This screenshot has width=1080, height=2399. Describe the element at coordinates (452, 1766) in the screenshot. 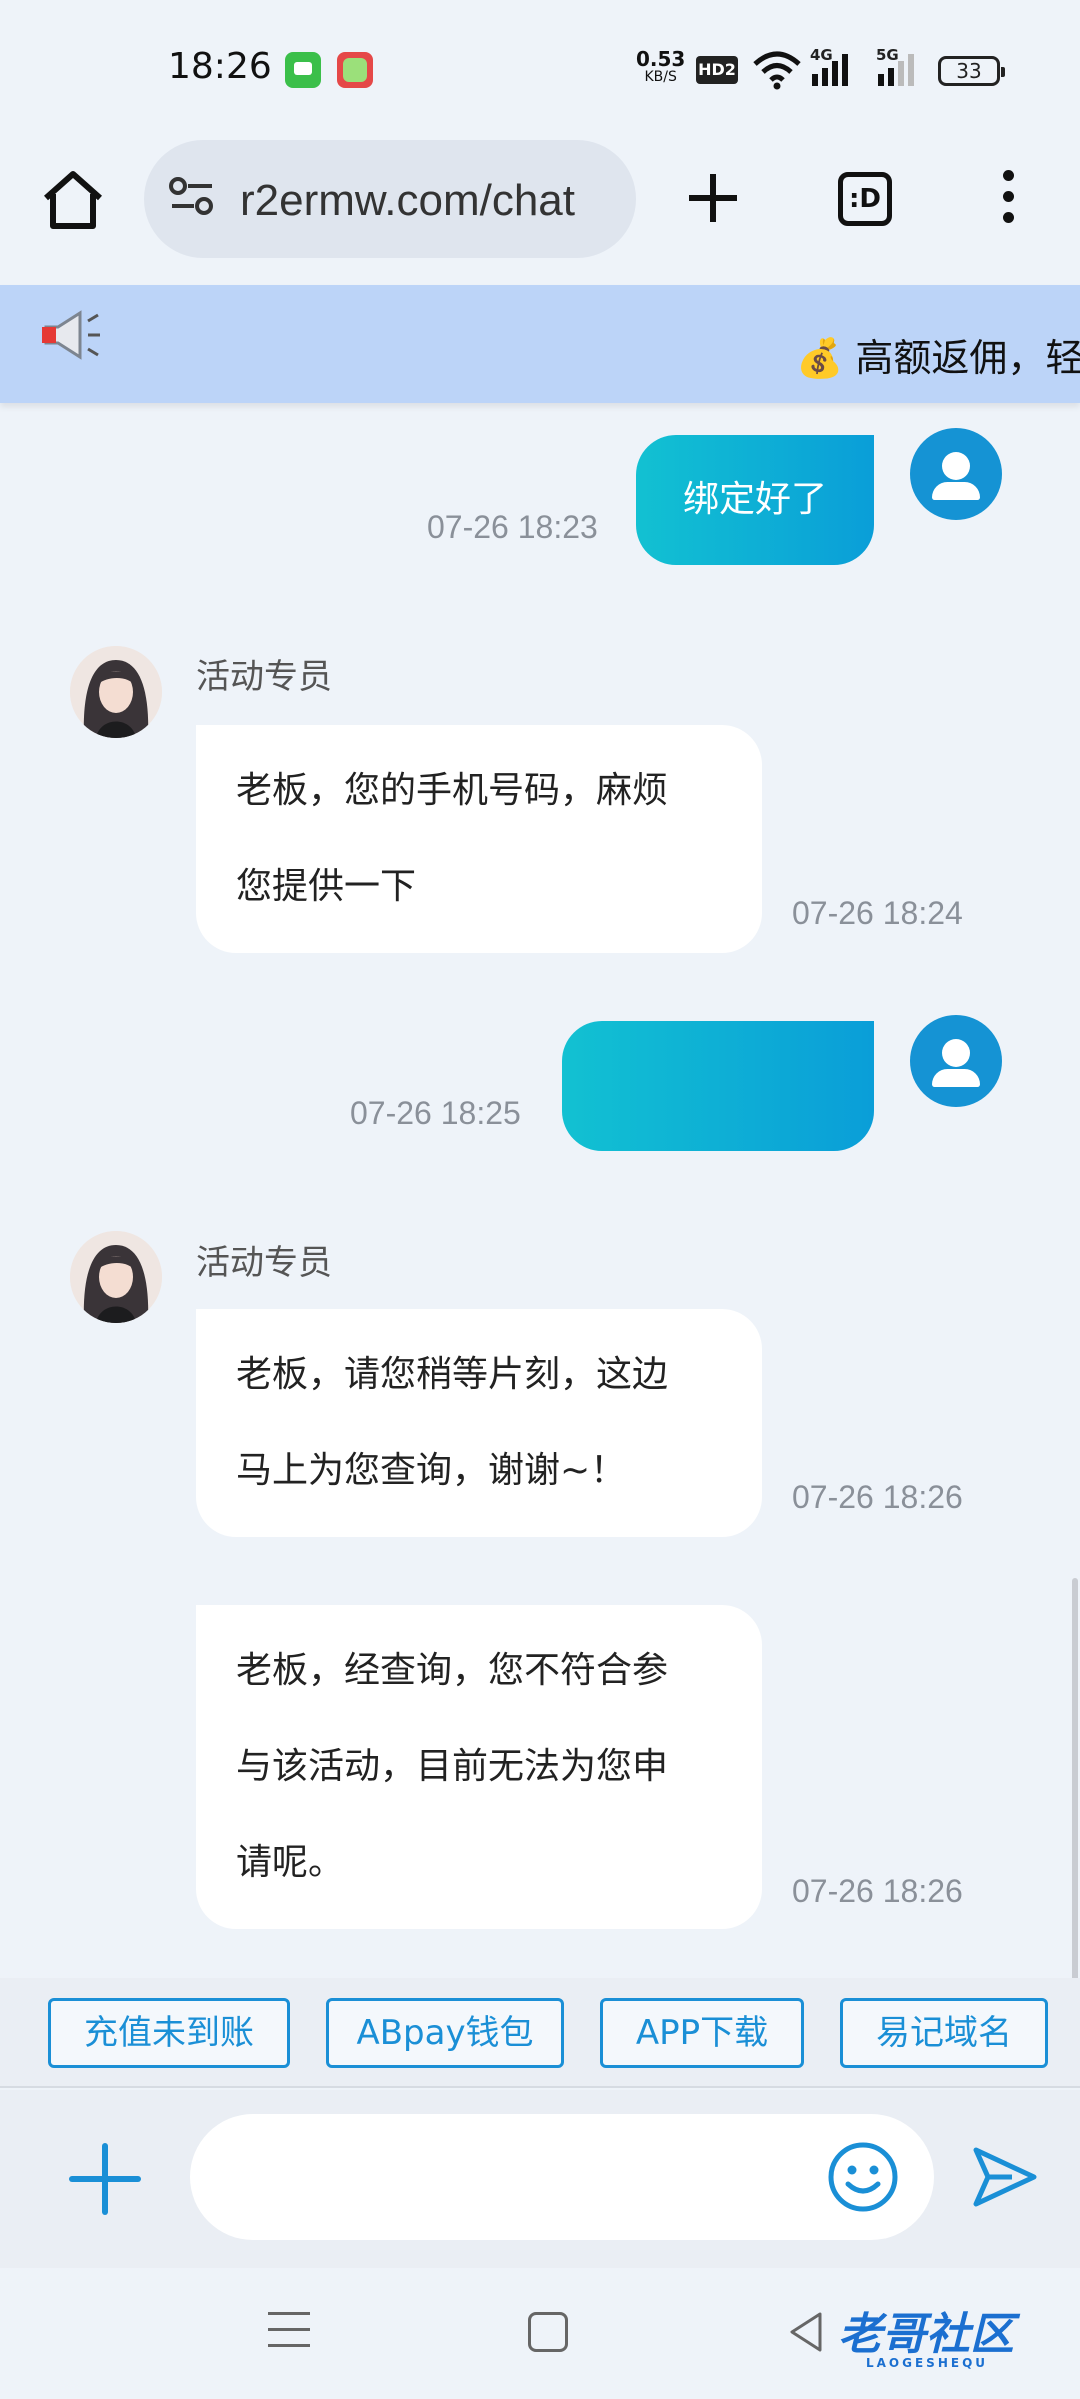

I see `message-line: 与该活动，目前无法为您申` at that location.